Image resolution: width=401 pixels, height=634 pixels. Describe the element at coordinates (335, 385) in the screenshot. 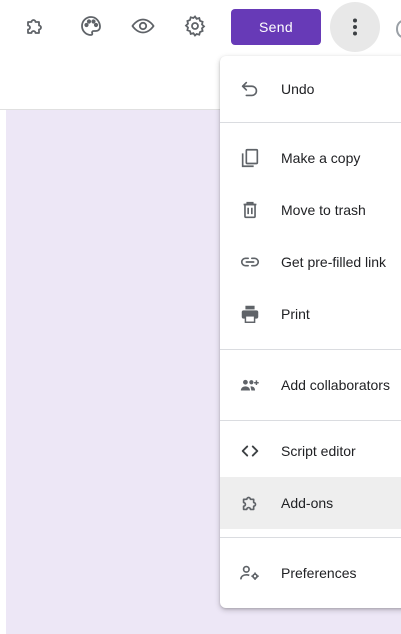

I see `menu-item-label: Add collaborators` at that location.